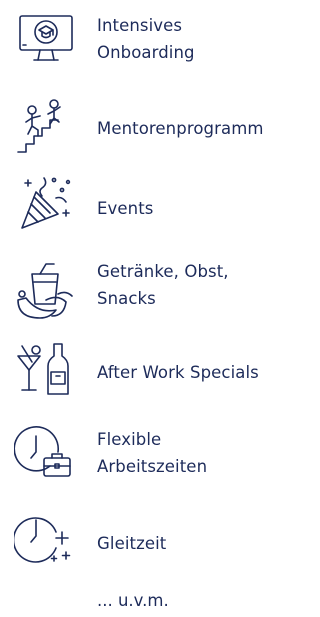 The height and width of the screenshot is (617, 320). I want to click on onboarding-monitor-icon, so click(46, 42).